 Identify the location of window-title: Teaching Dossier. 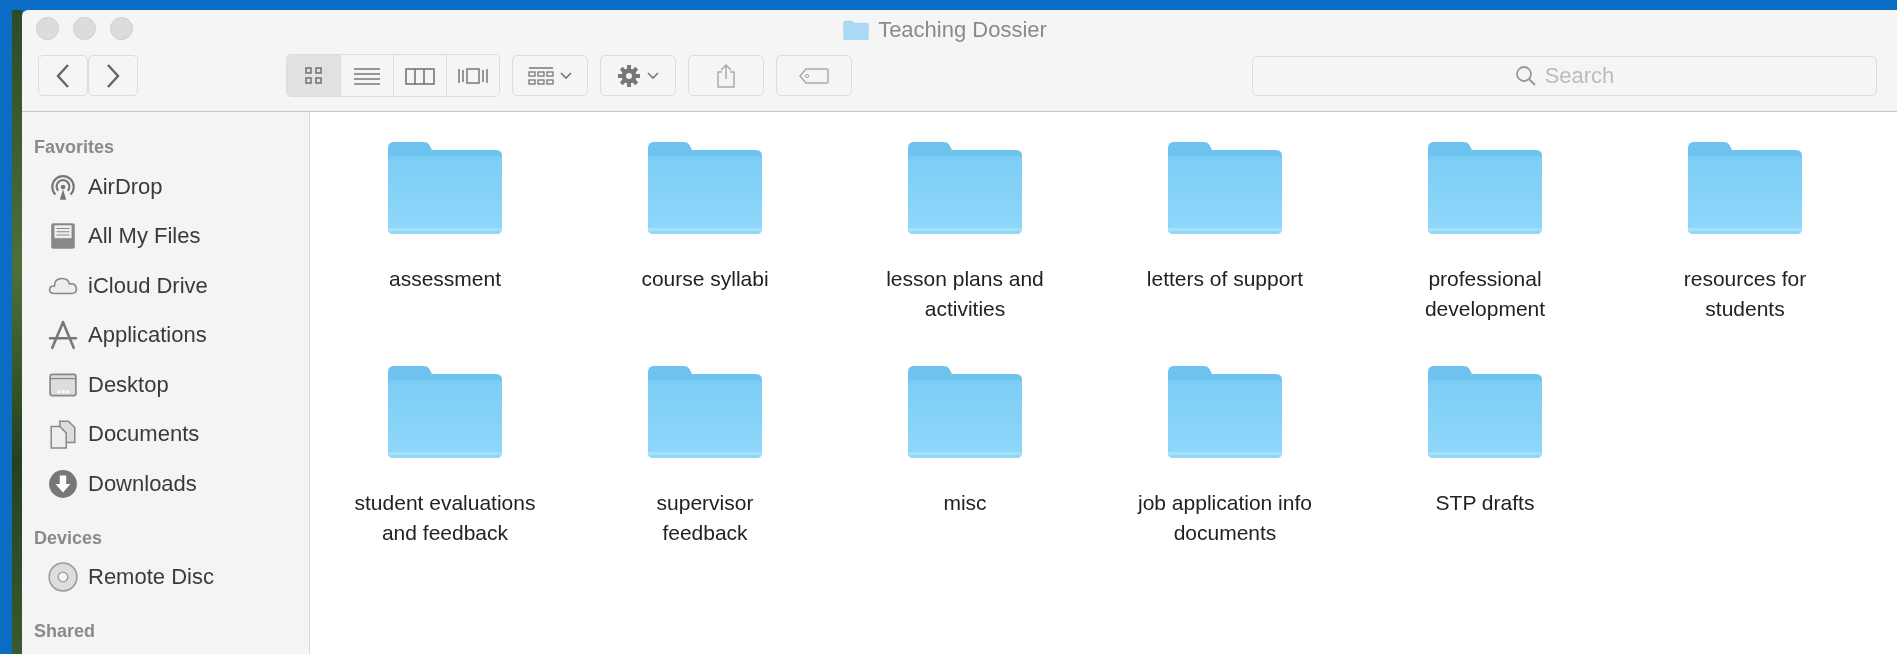
(962, 30).